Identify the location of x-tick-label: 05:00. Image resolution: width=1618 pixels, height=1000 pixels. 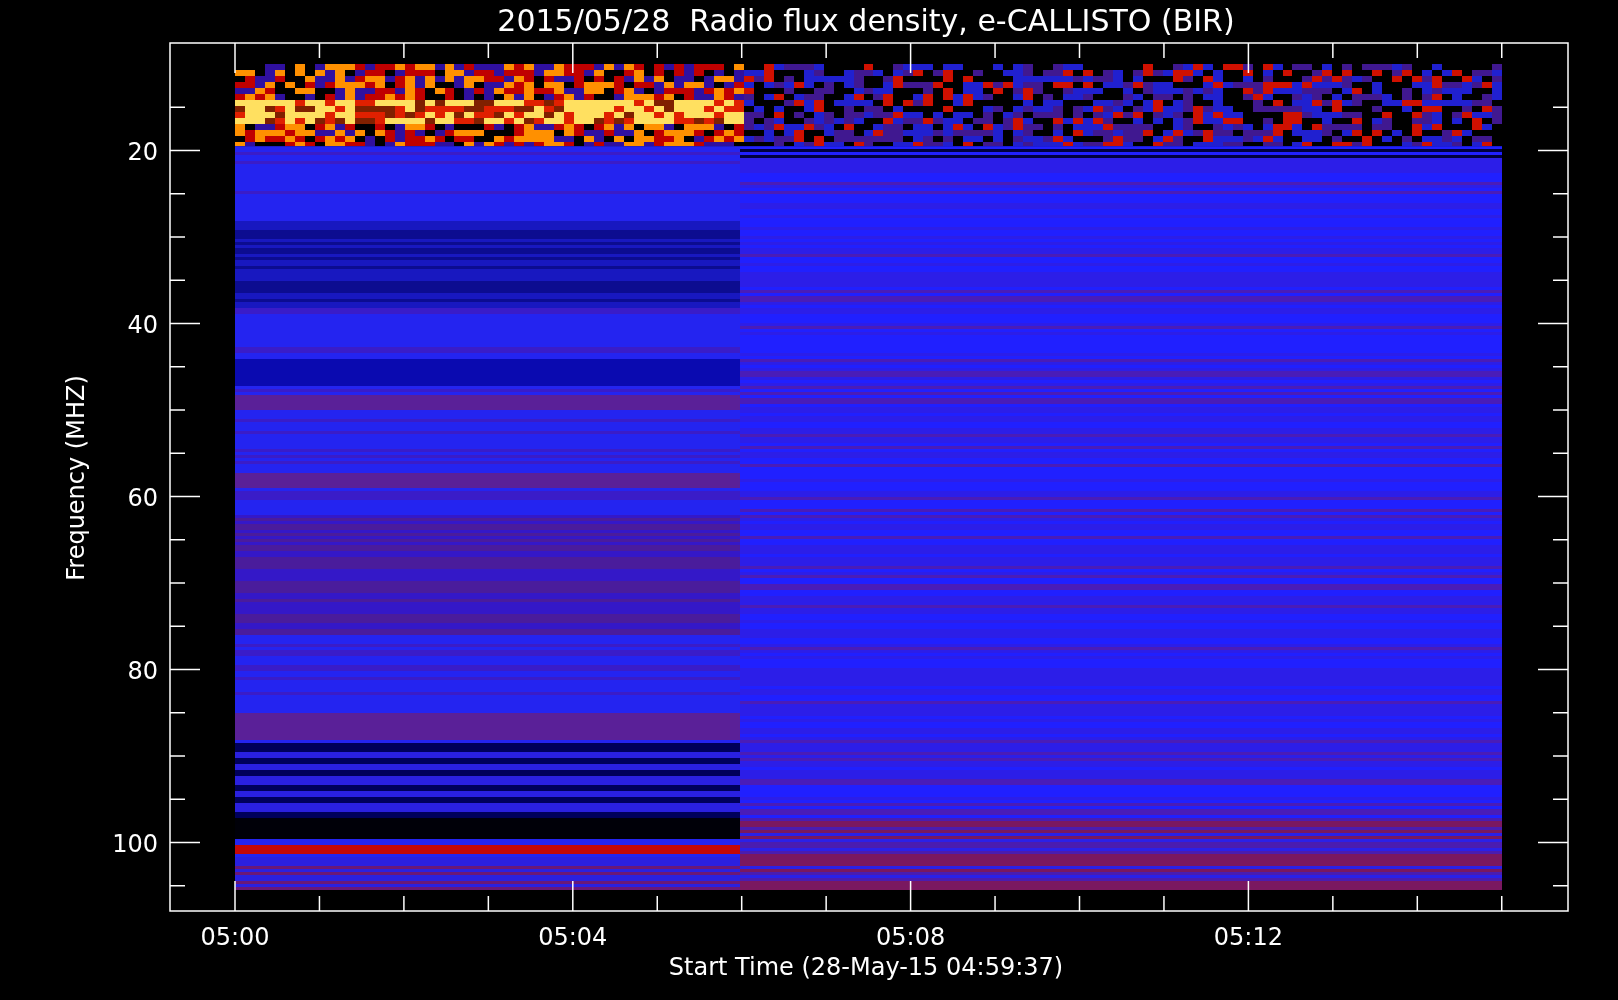
(235, 937).